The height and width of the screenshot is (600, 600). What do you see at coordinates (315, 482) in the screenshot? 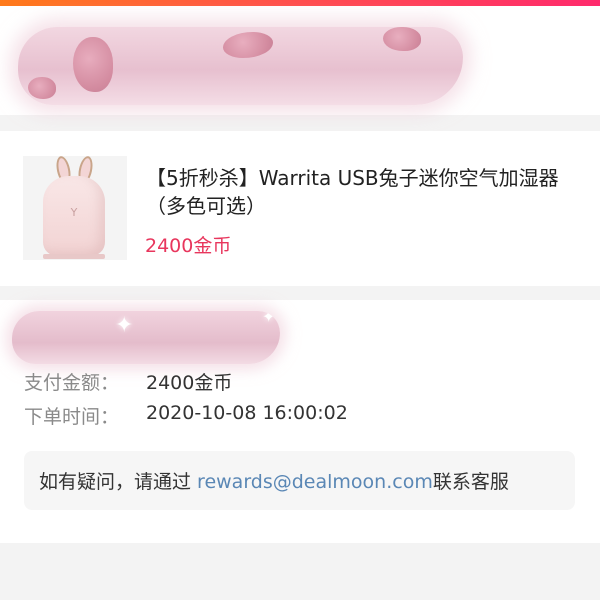
I see `support-email-link: rewards@dealmoon.com` at bounding box center [315, 482].